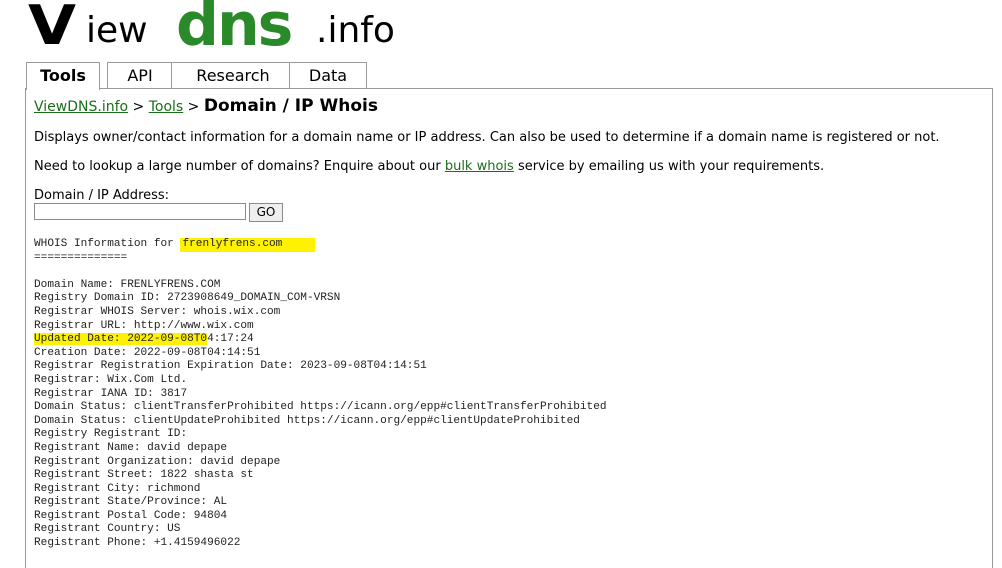 This screenshot has width=1002, height=568. I want to click on whois-line: Registrar IANA ID: 3817, so click(111, 393).